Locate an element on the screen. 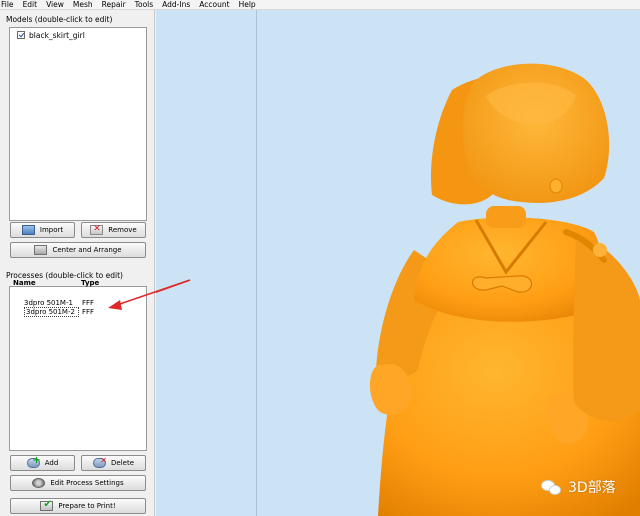 Image resolution: width=640 pixels, height=516 pixels. add-process-button: Add is located at coordinates (42, 463).